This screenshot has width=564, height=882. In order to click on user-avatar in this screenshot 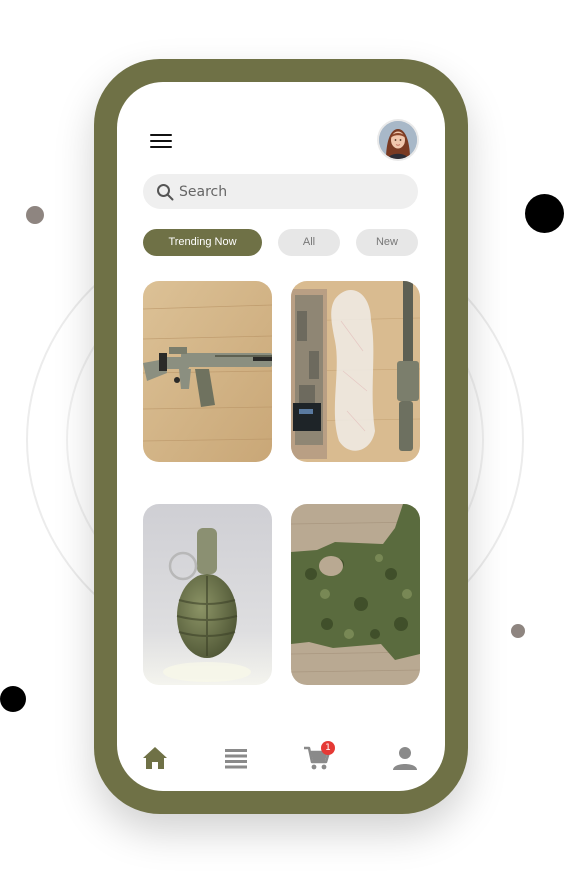, I will do `click(398, 140)`.